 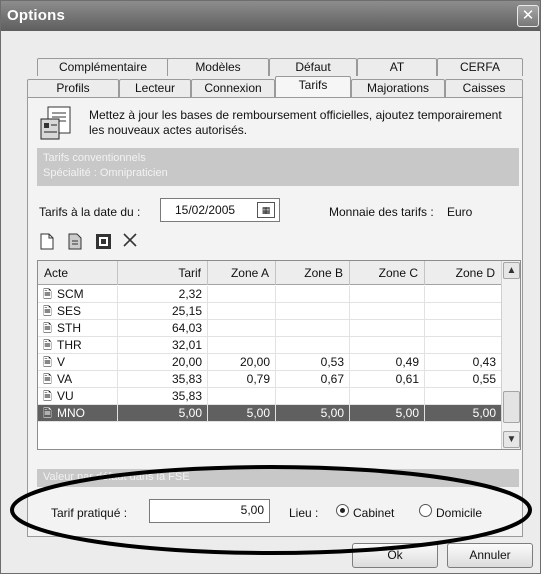 I want to click on copy-document-icon, so click(x=75, y=242).